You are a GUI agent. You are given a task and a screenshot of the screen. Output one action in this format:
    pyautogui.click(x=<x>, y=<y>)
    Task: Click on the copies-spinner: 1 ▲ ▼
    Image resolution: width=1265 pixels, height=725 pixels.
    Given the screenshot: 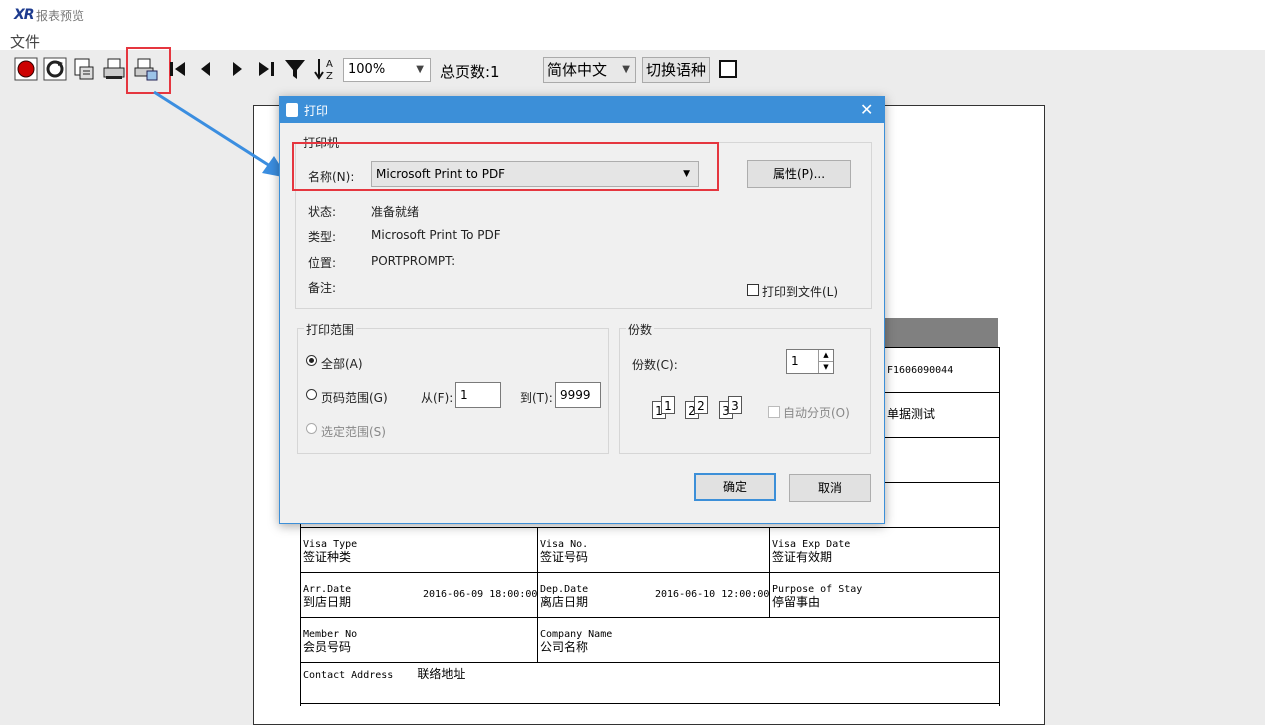 What is the action you would take?
    pyautogui.click(x=810, y=361)
    